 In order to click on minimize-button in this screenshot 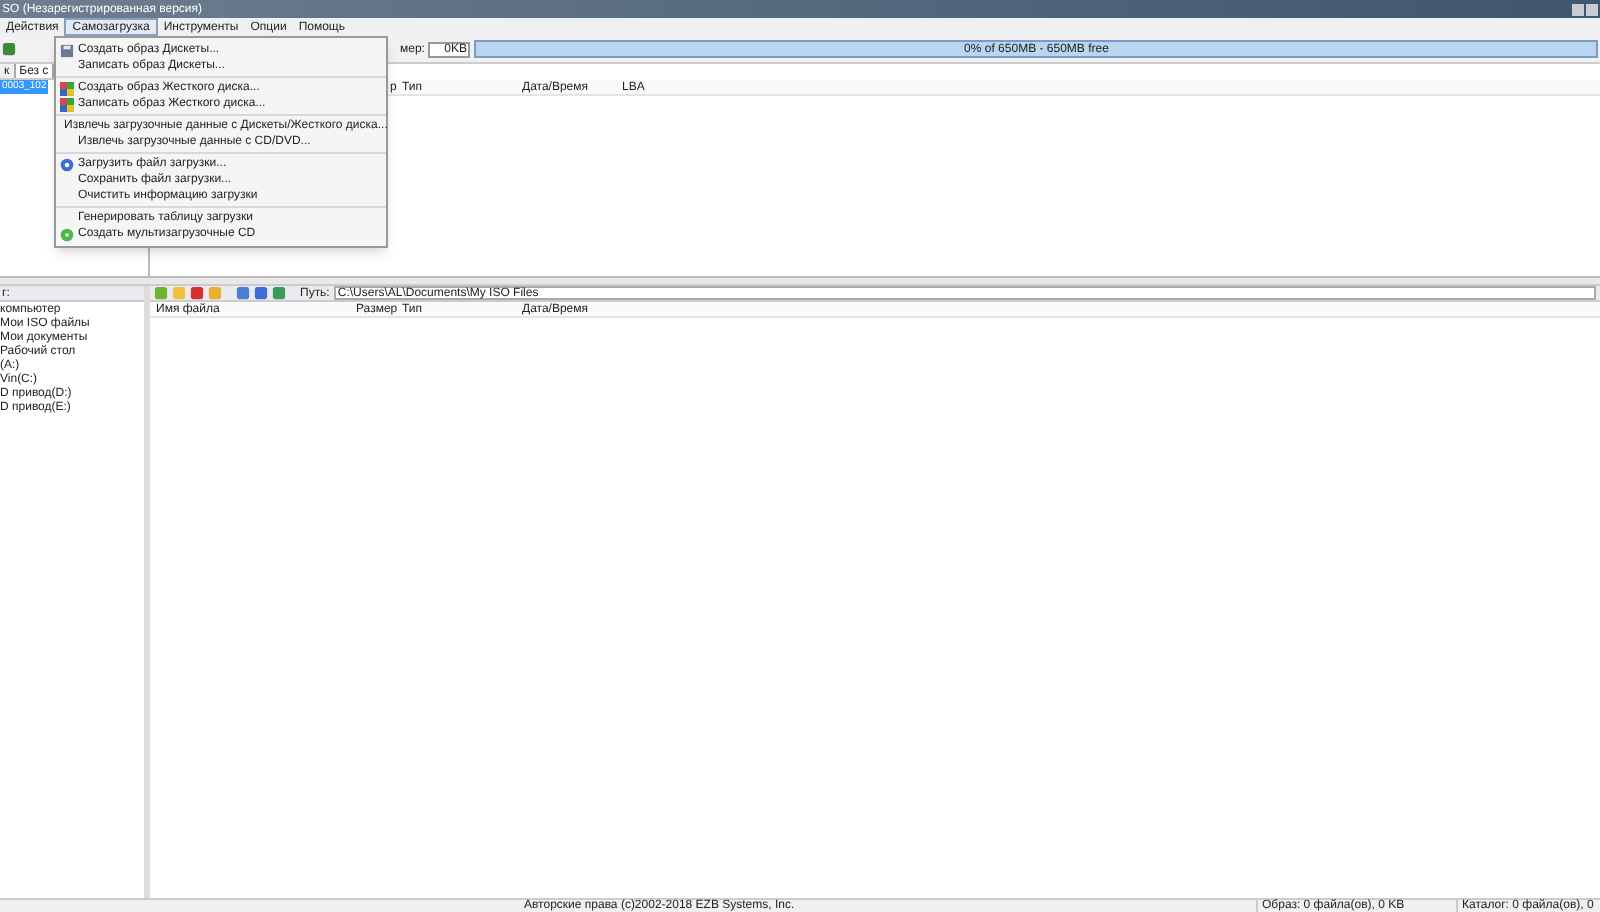, I will do `click(1578, 9)`.